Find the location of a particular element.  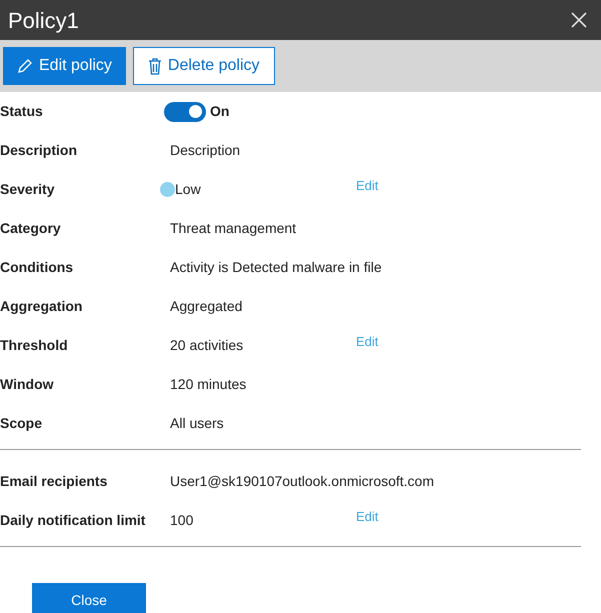

field-label: Email recipients is located at coordinates (54, 481).